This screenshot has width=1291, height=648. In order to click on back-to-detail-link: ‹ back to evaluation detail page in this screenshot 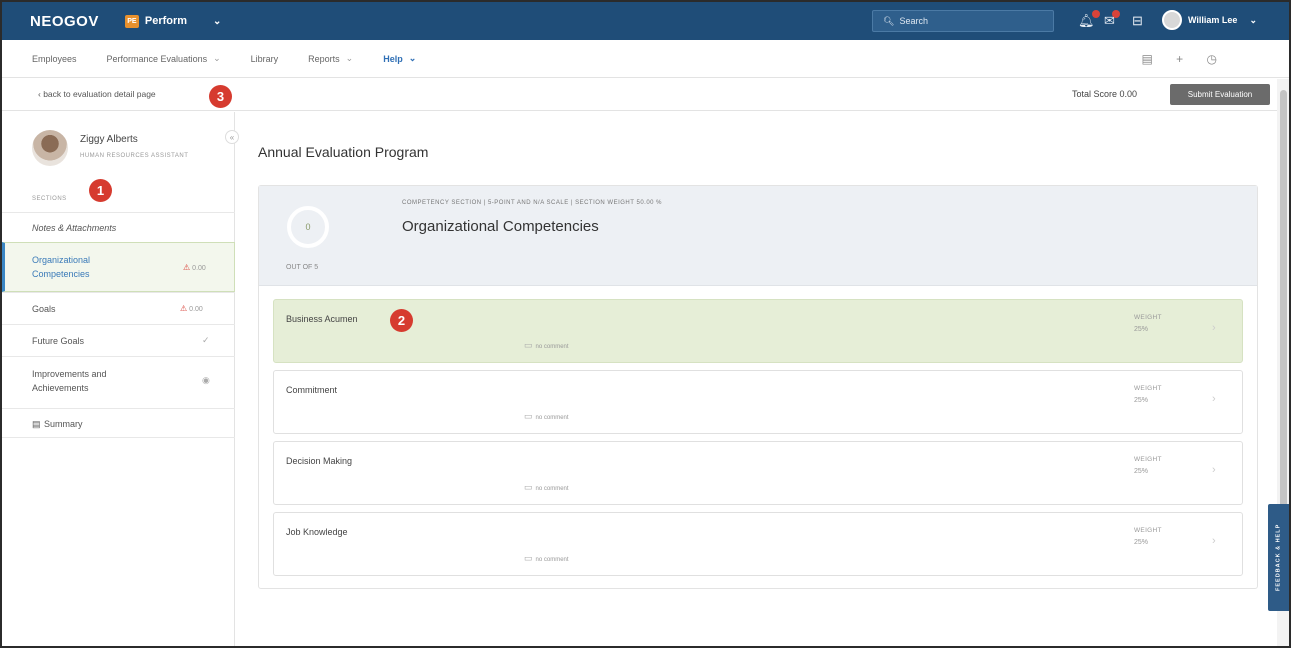, I will do `click(97, 94)`.